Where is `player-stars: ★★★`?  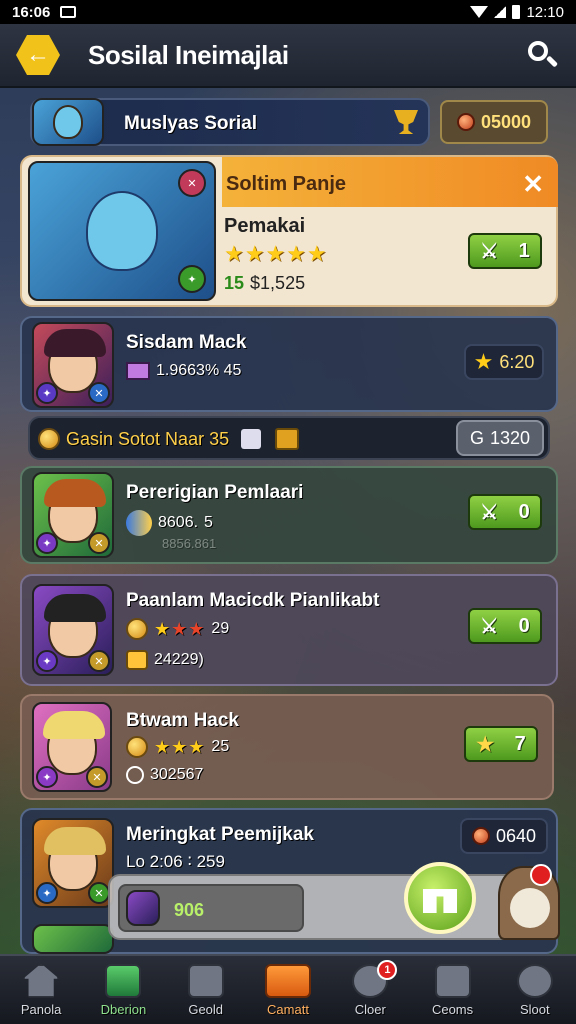 player-stars: ★★★ is located at coordinates (180, 746).